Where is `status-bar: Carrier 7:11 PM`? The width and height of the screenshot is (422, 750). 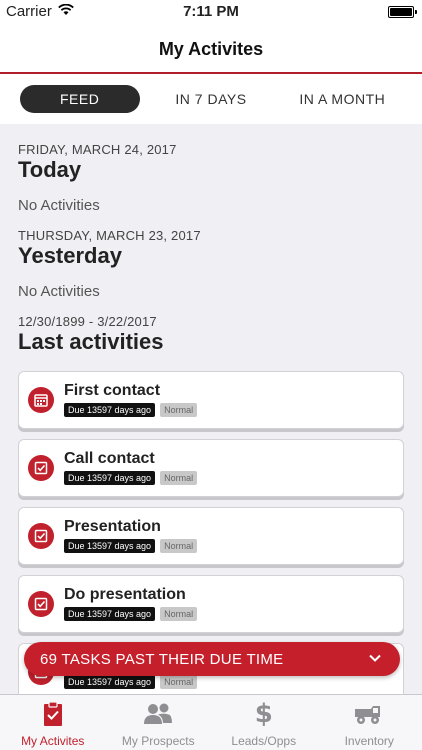 status-bar: Carrier 7:11 PM is located at coordinates (211, 13).